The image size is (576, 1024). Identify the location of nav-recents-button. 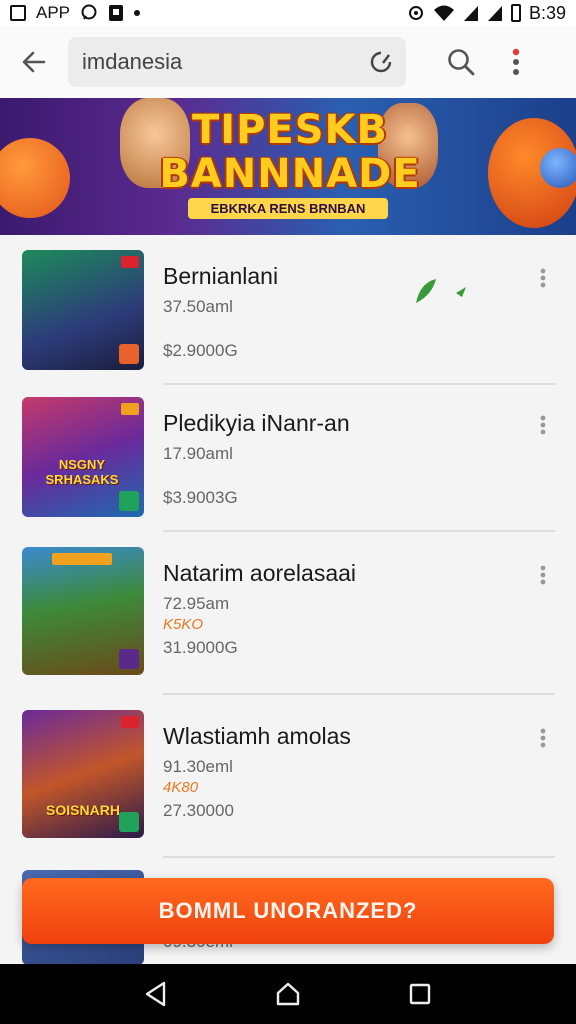
(420, 994).